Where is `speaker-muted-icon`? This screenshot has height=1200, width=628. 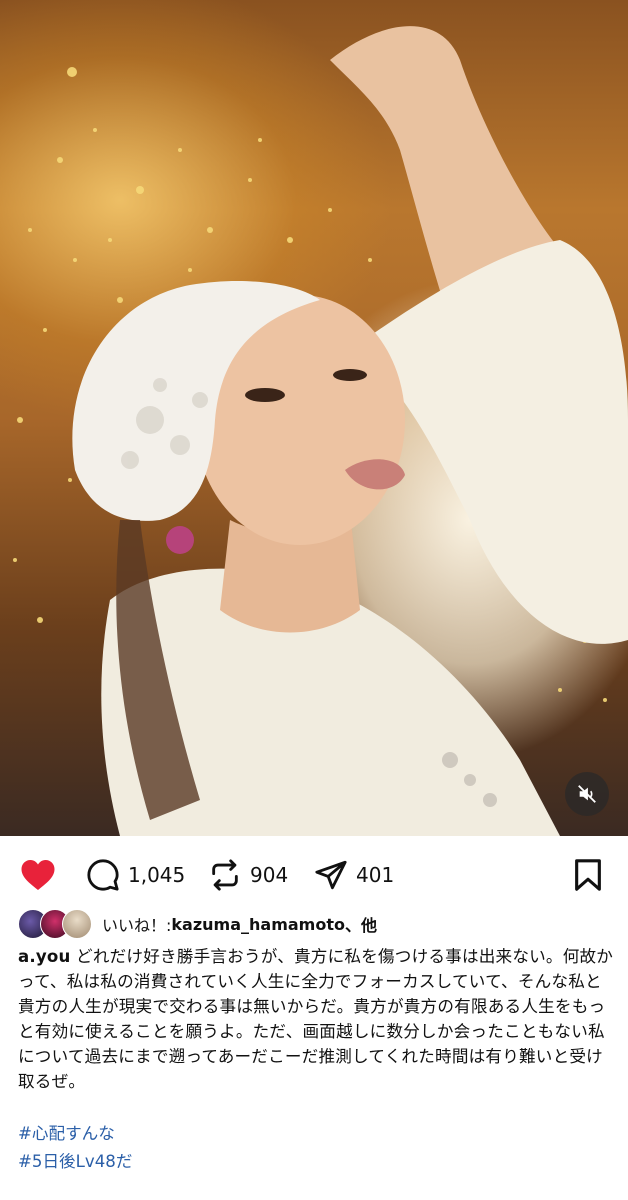
speaker-muted-icon is located at coordinates (587, 794).